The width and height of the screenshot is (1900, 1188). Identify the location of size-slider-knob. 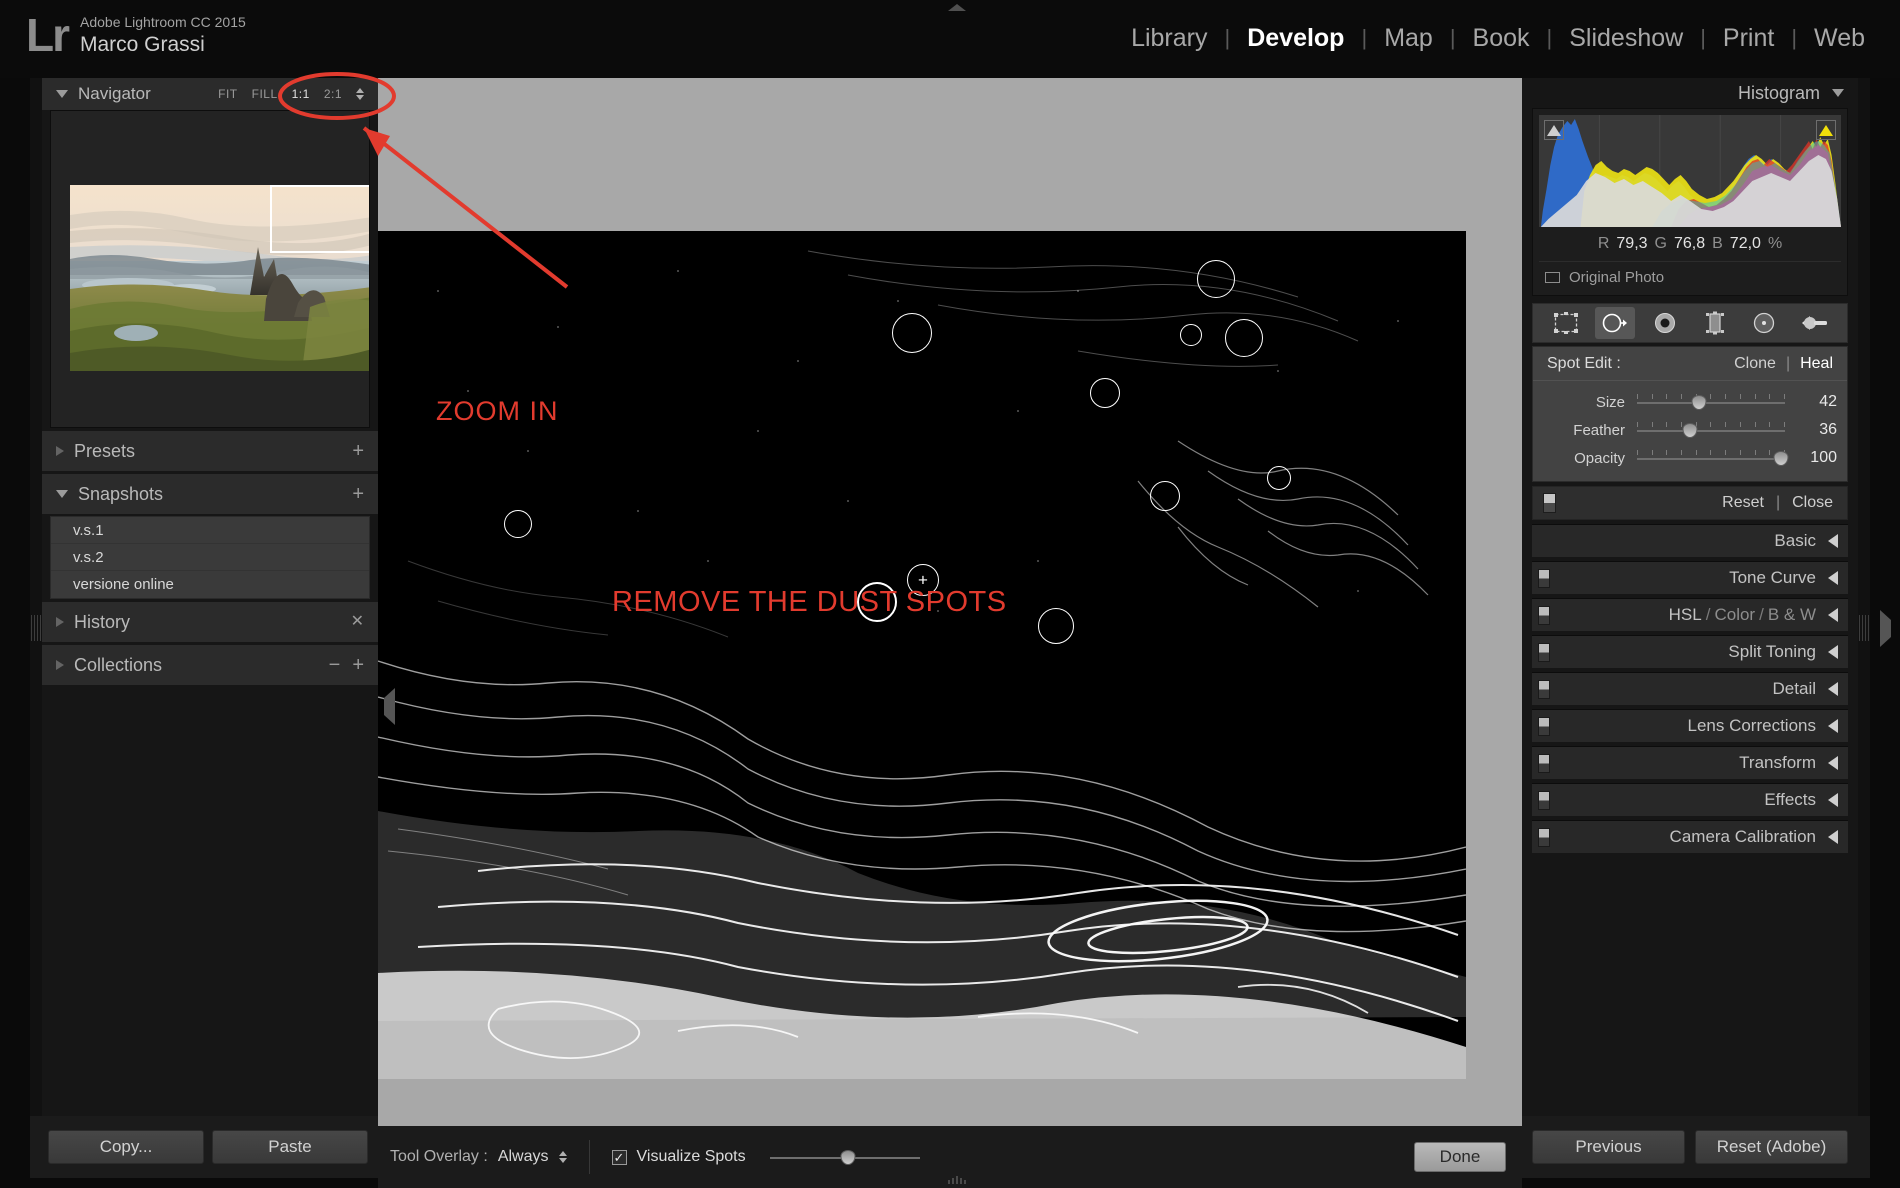
(1699, 402).